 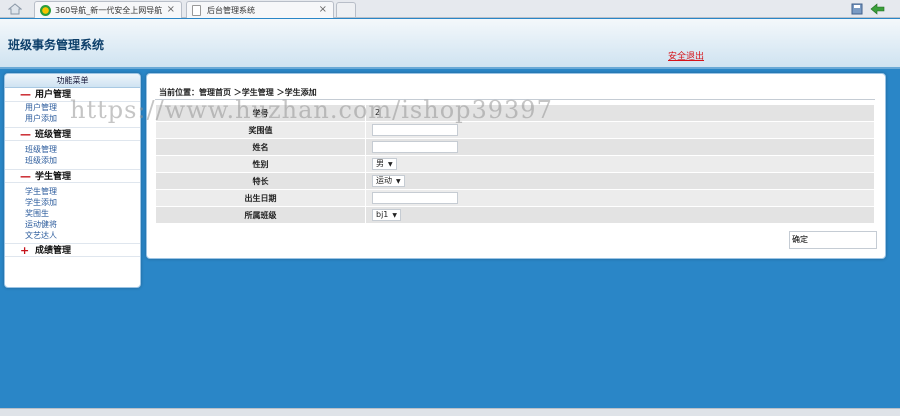 What do you see at coordinates (72, 149) in the screenshot?
I see `menu-item-class-manage: 班级管理` at bounding box center [72, 149].